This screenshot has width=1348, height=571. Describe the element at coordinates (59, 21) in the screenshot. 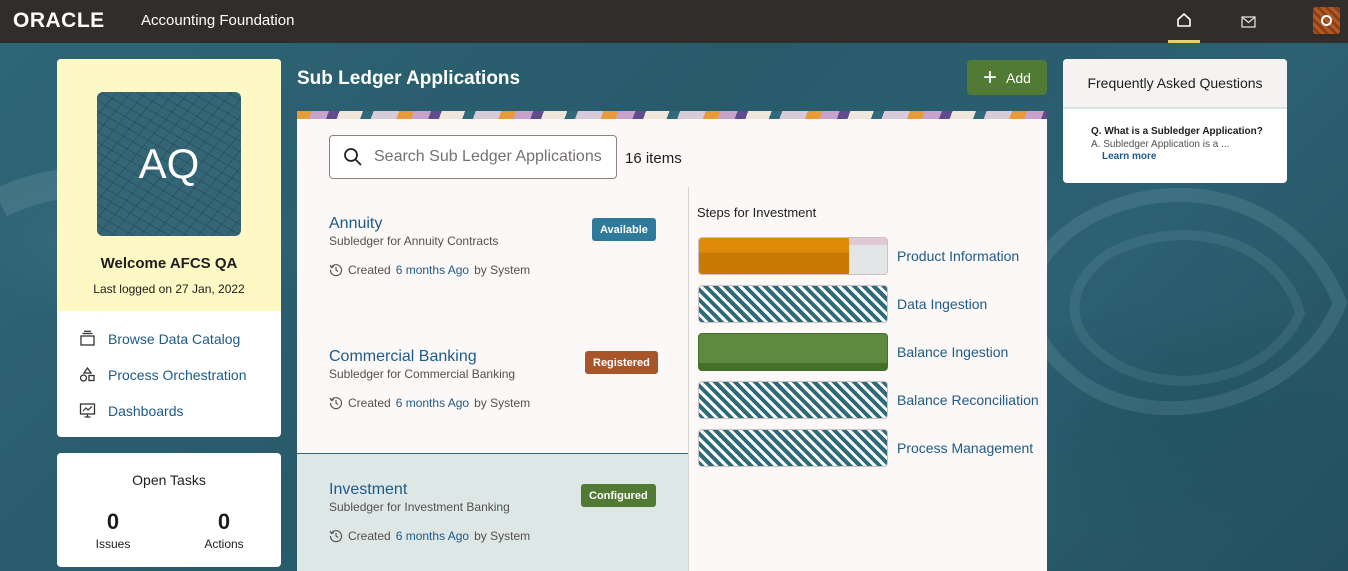

I see `oracle-logo: ORACLE` at that location.